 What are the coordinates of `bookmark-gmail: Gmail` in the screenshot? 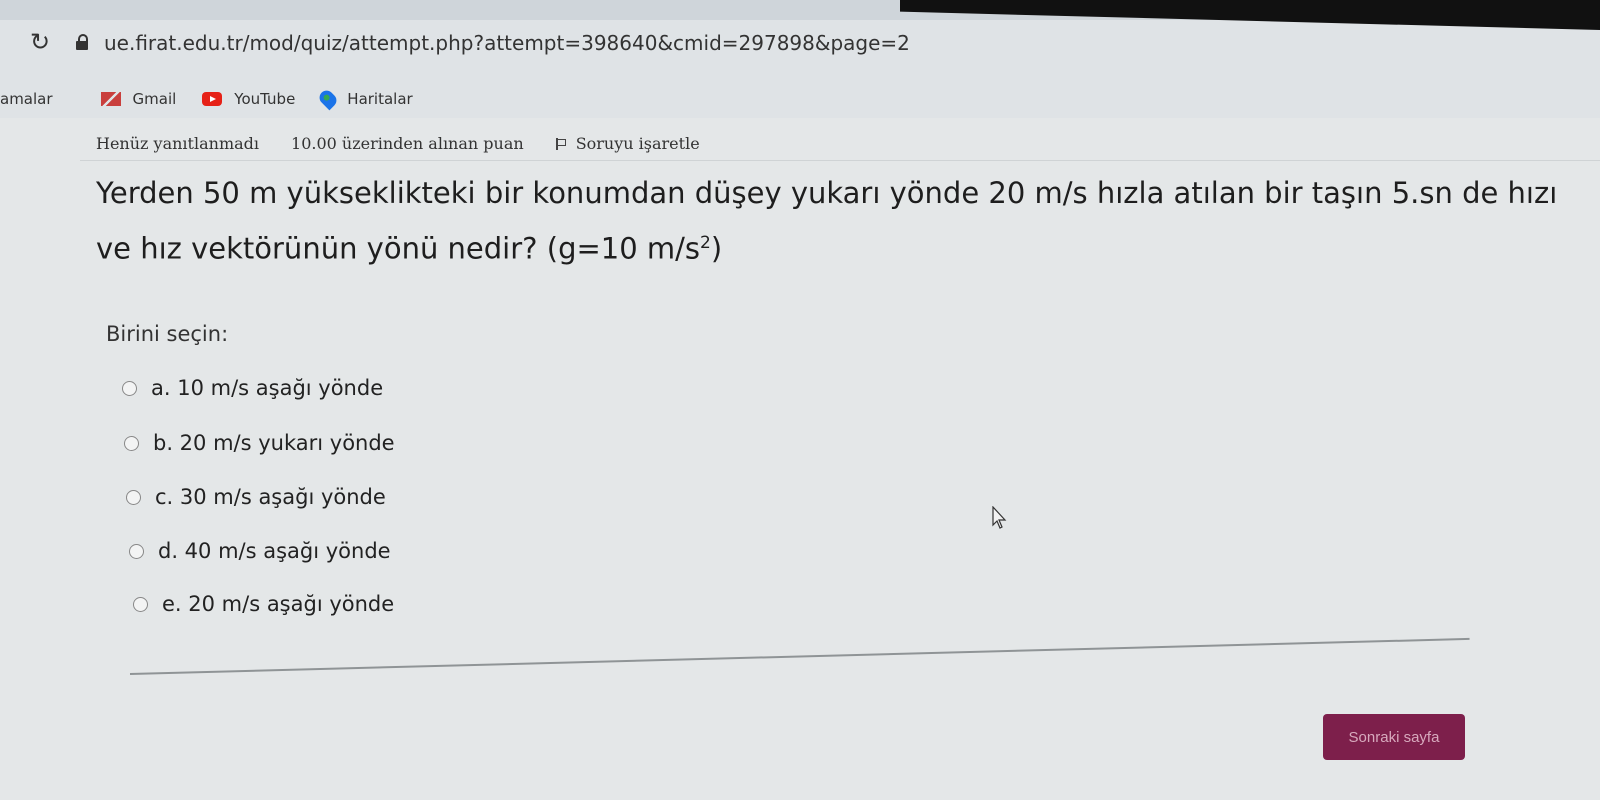 It's located at (138, 99).